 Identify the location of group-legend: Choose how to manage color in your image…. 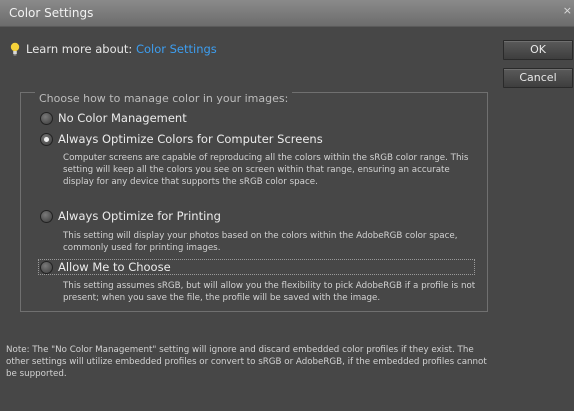
(164, 98).